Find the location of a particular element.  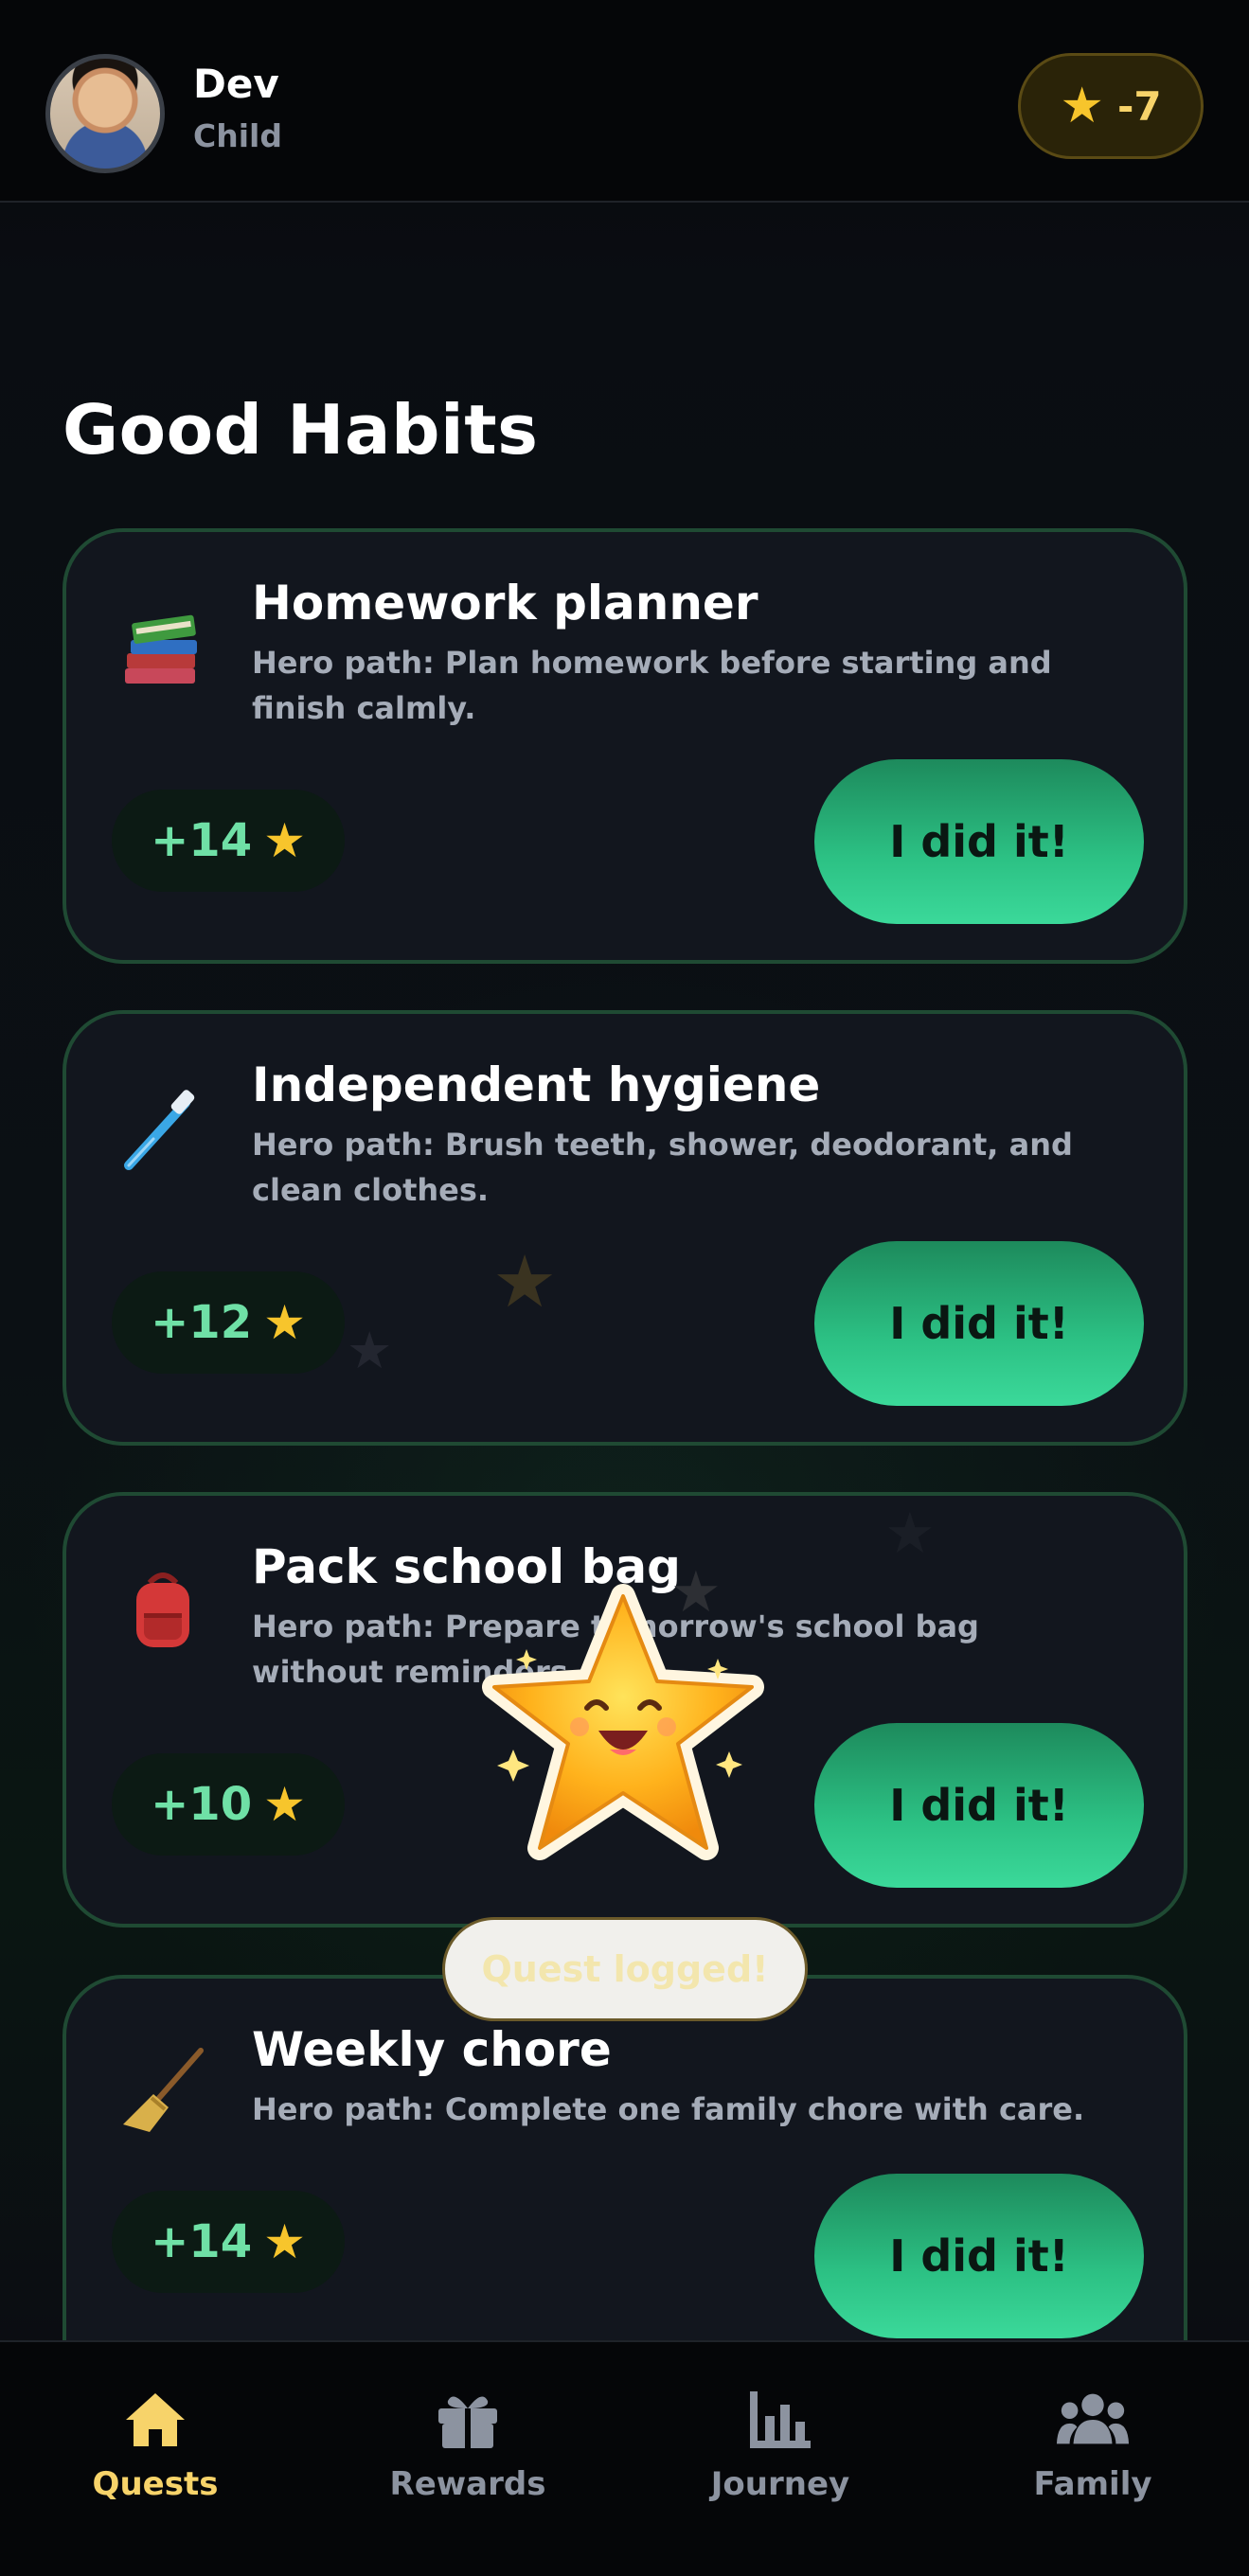

quest-logged-toast: Quest logged! is located at coordinates (625, 1969).